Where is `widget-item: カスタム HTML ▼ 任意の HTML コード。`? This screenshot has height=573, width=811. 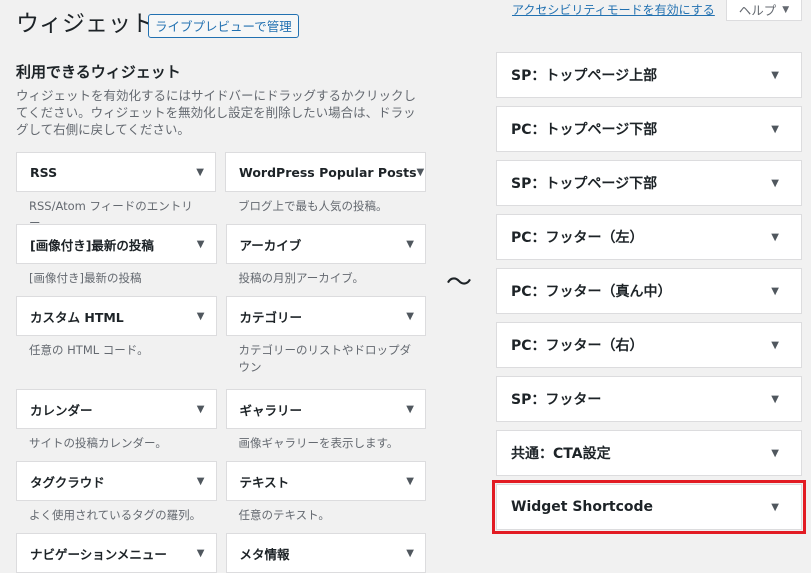
widget-item: カスタム HTML ▼ 任意の HTML コード。 is located at coordinates (116, 342).